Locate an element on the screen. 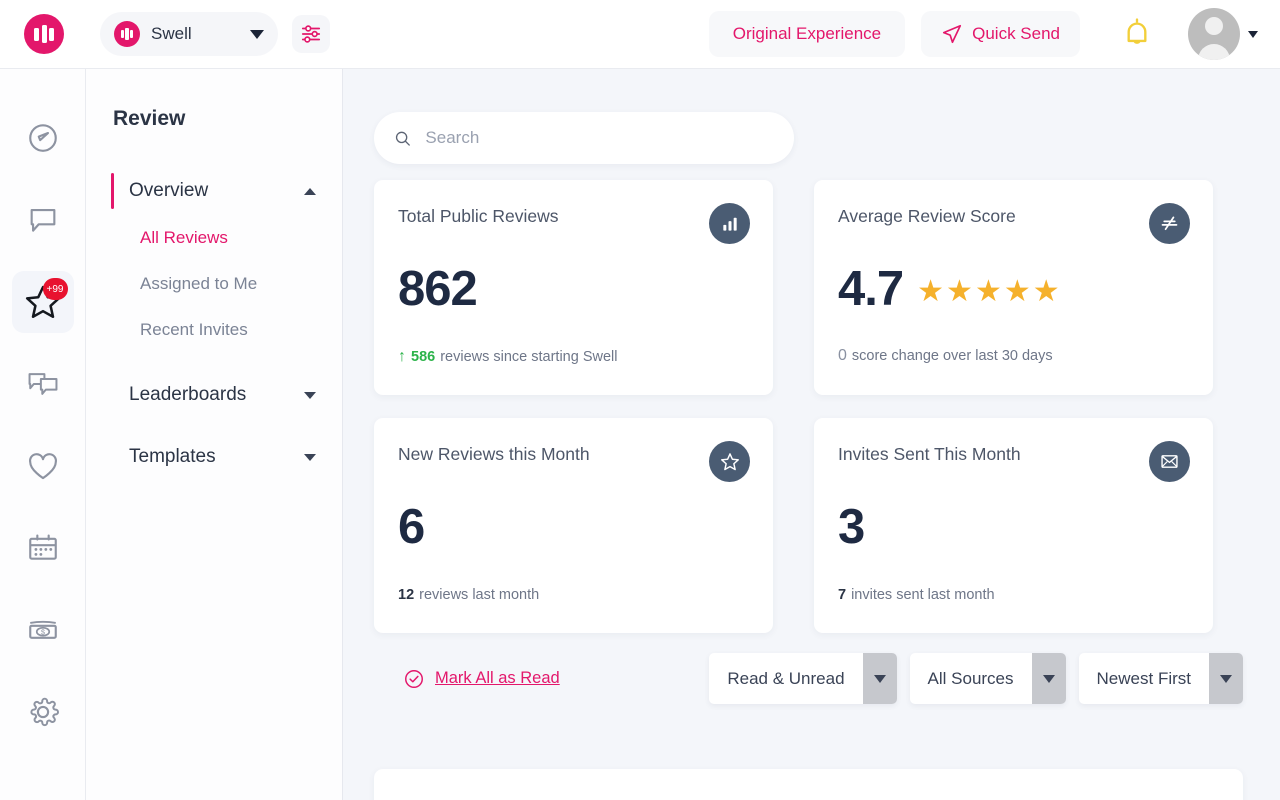 The image size is (1280, 800). rail-item-payments: $ is located at coordinates (43, 630).